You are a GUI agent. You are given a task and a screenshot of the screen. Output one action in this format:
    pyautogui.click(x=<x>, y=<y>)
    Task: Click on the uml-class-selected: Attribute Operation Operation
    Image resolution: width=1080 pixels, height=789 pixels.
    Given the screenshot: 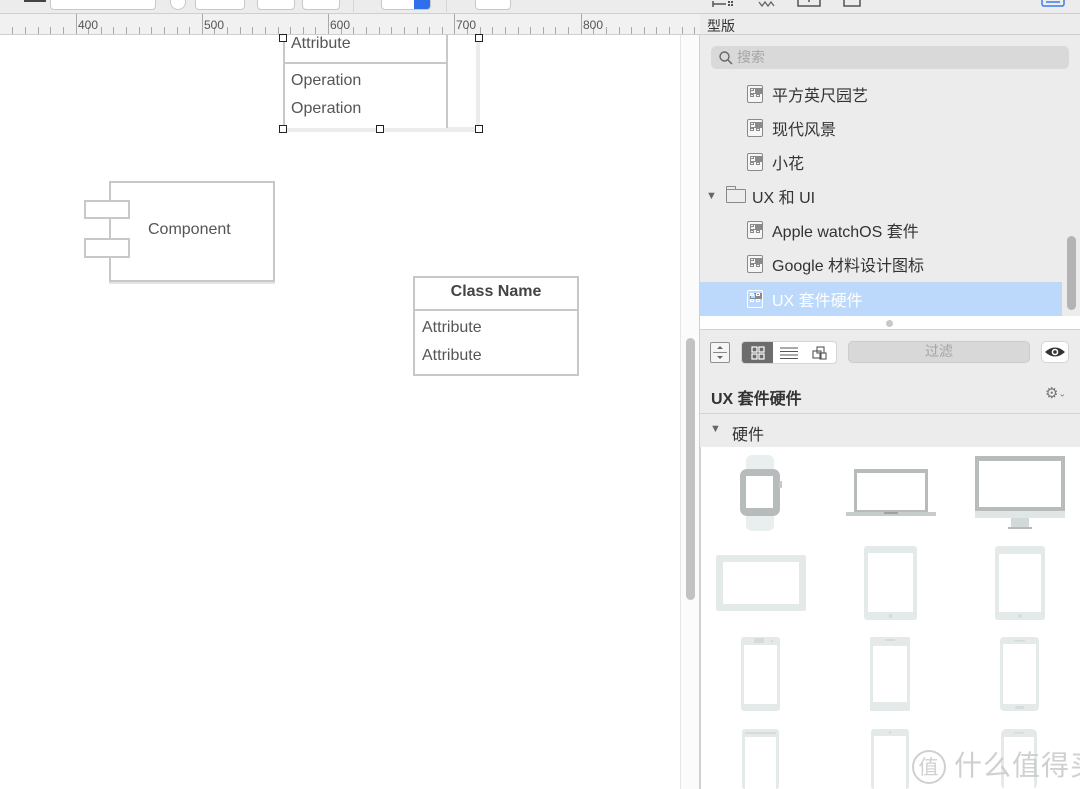 What is the action you would take?
    pyautogui.click(x=365, y=82)
    